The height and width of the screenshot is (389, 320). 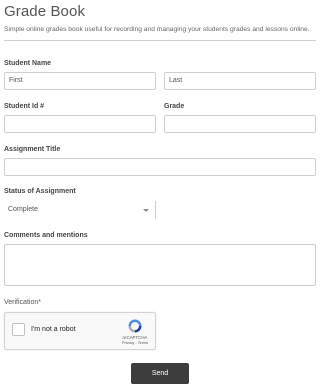 I want to click on student-name-label: Student Name, so click(x=28, y=63).